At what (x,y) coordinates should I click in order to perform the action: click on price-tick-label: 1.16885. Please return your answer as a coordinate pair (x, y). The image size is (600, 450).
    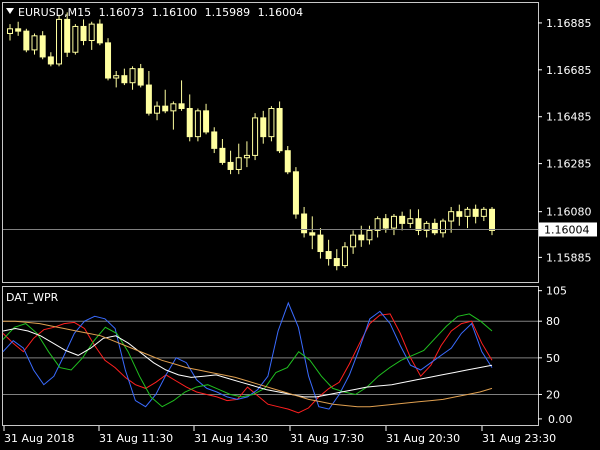
    Looking at the image, I should click on (569, 23).